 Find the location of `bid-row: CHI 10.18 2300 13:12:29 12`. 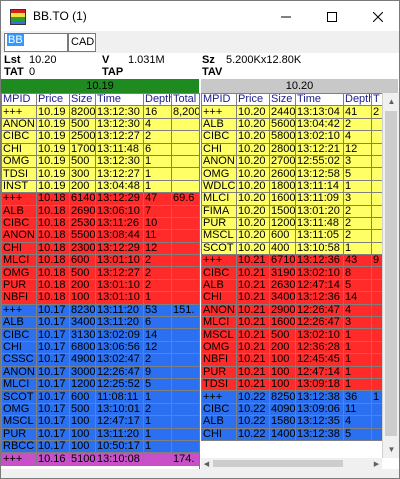

bid-row: CHI 10.18 2300 13:12:29 12 is located at coordinates (100, 248).